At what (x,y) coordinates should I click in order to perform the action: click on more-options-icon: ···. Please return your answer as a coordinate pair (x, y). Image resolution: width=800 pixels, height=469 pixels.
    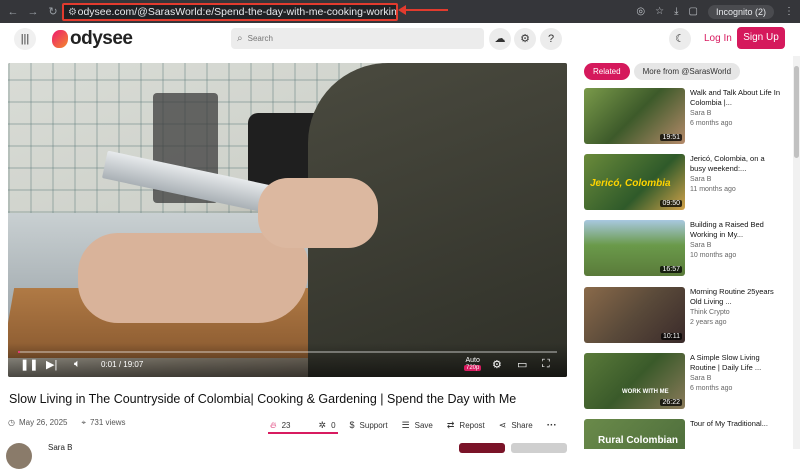
    Looking at the image, I should click on (552, 425).